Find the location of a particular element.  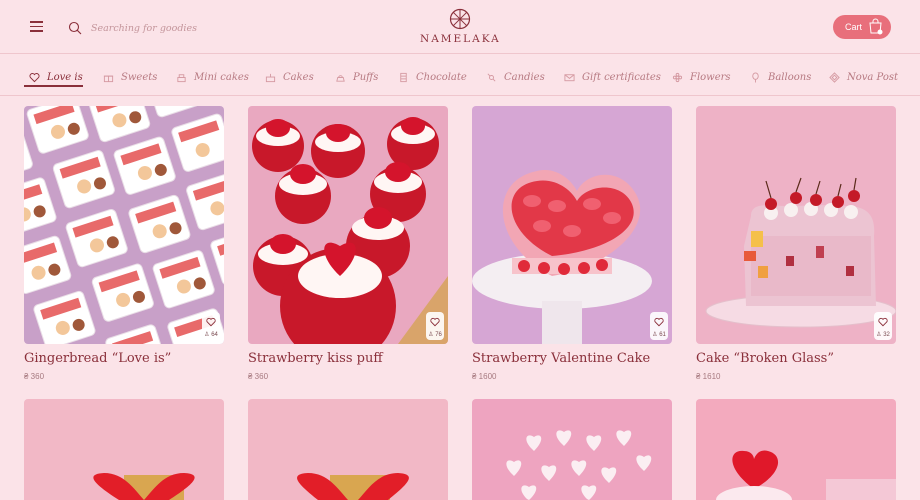

active-tab-indicator is located at coordinates (53, 86).